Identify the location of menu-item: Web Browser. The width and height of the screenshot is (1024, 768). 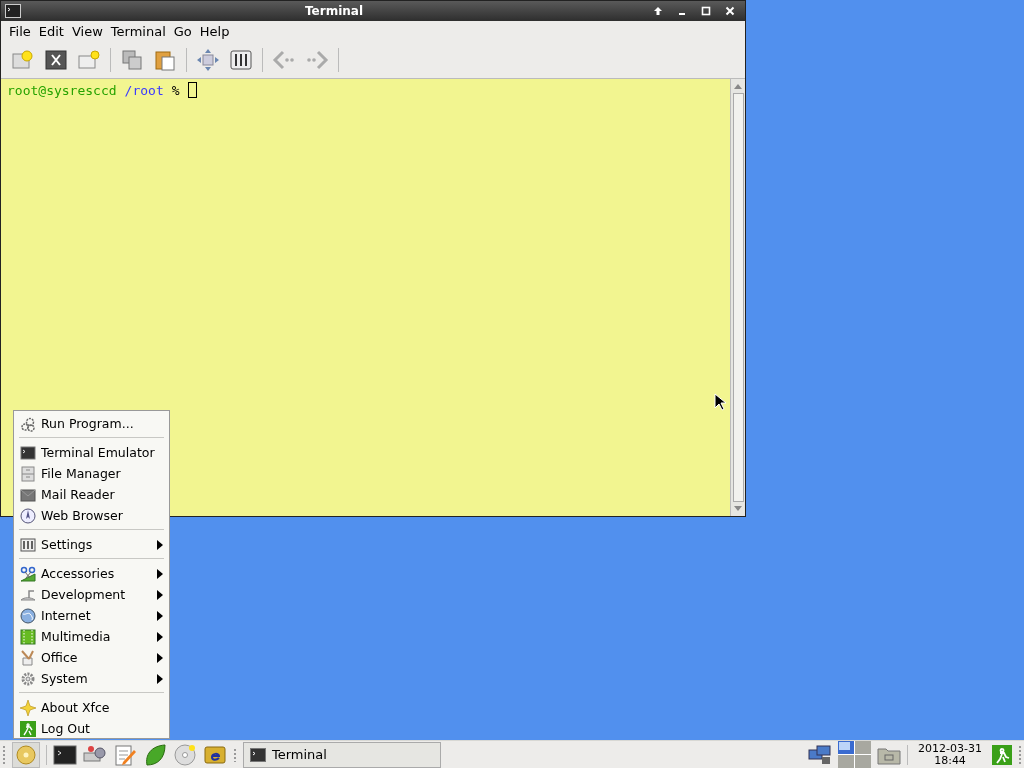
(91, 515).